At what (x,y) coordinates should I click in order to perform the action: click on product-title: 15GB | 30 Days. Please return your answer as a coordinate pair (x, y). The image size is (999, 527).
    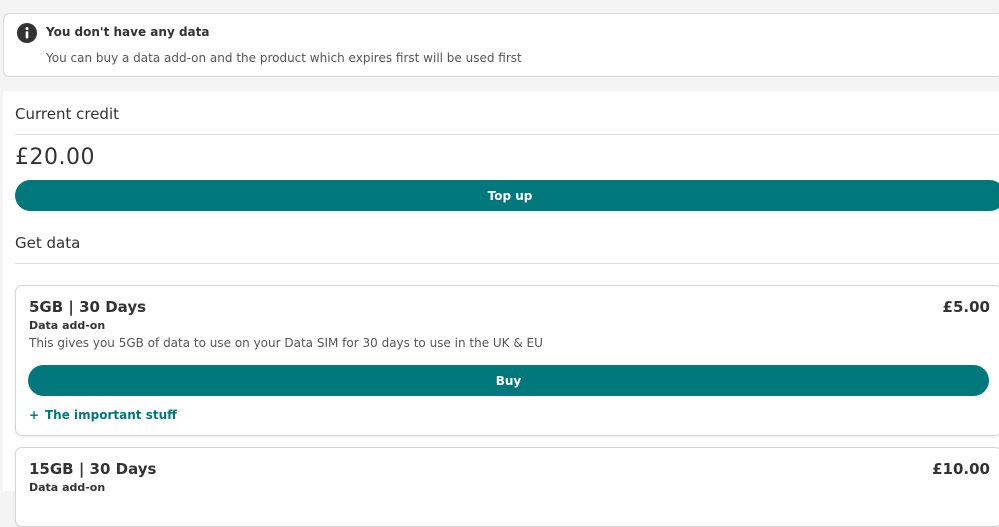
    Looking at the image, I should click on (93, 469).